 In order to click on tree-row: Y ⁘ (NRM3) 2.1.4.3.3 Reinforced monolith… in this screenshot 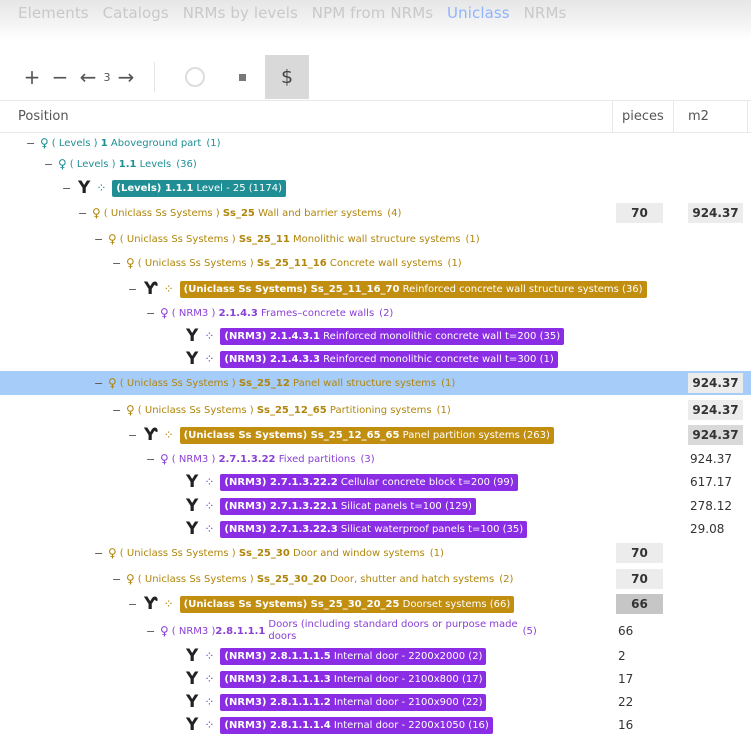, I will do `click(375, 359)`.